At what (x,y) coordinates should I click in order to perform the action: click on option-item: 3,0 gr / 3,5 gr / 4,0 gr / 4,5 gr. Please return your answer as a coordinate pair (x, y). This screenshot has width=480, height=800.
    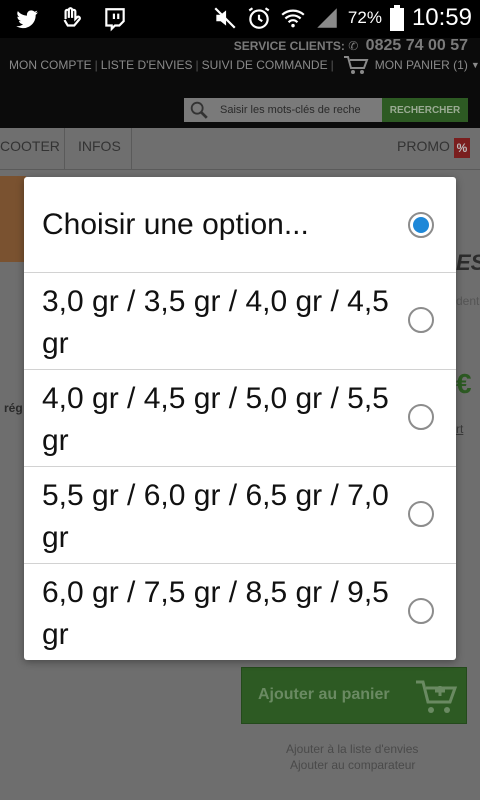
    Looking at the image, I should click on (240, 321).